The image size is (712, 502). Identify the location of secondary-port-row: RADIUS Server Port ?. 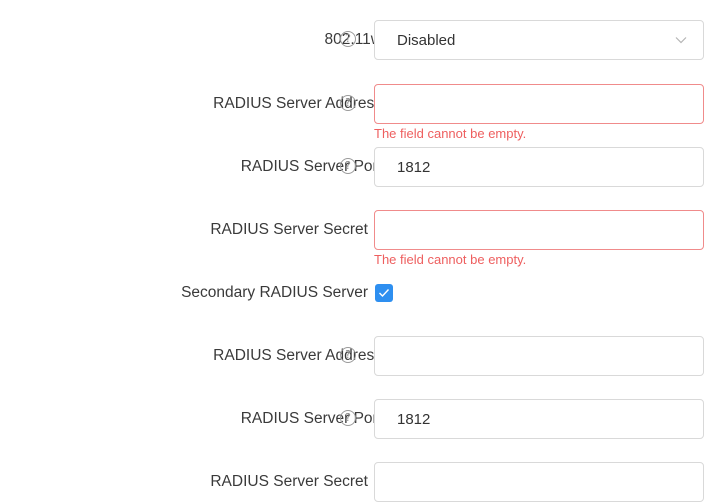
(356, 419).